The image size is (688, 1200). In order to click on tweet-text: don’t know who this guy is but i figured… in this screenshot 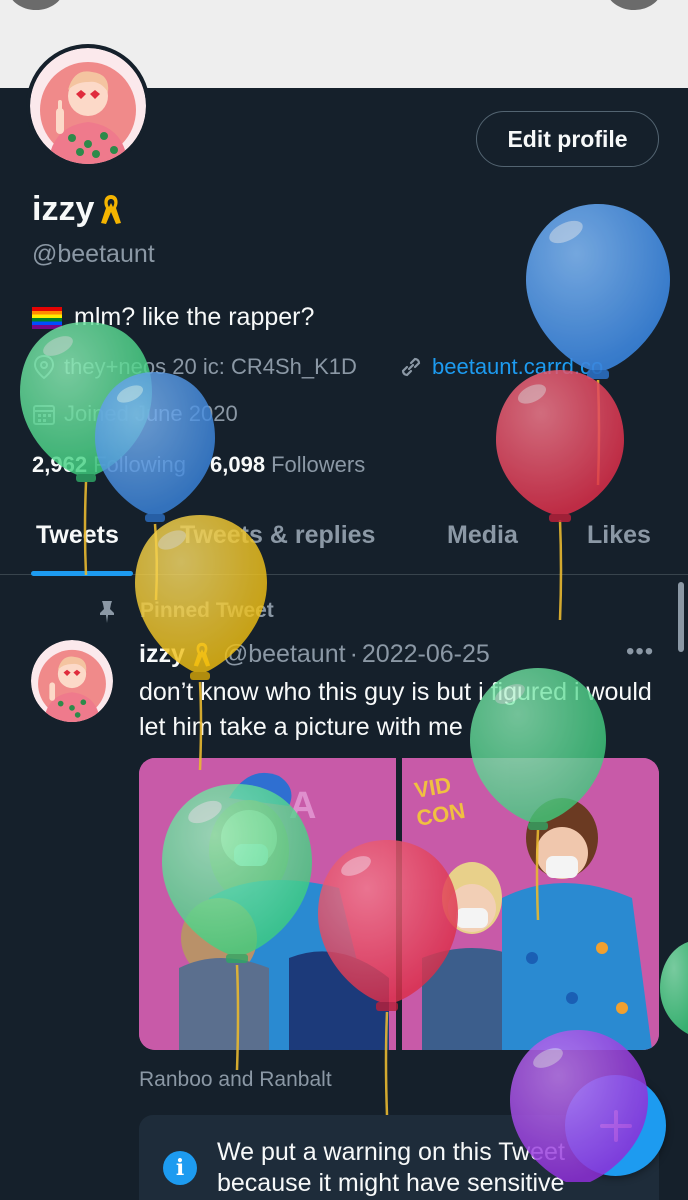, I will do `click(395, 709)`.